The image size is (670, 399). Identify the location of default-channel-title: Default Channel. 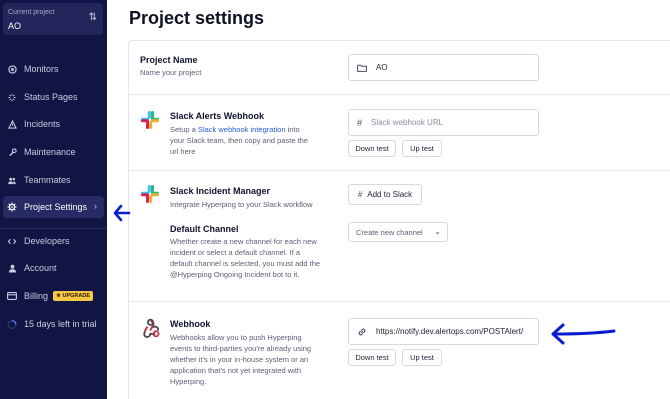
(204, 229).